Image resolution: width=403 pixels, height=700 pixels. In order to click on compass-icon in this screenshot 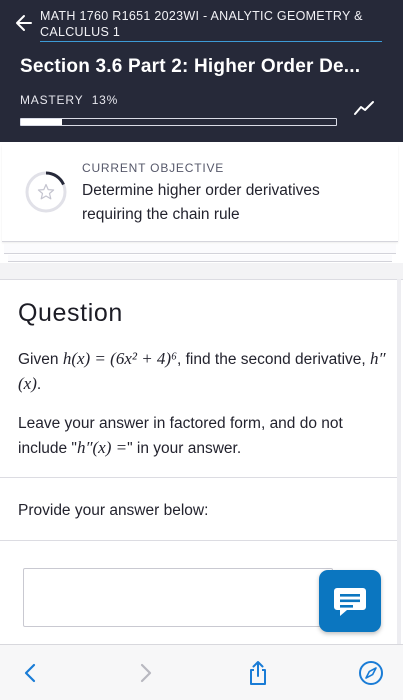, I will do `click(371, 673)`.